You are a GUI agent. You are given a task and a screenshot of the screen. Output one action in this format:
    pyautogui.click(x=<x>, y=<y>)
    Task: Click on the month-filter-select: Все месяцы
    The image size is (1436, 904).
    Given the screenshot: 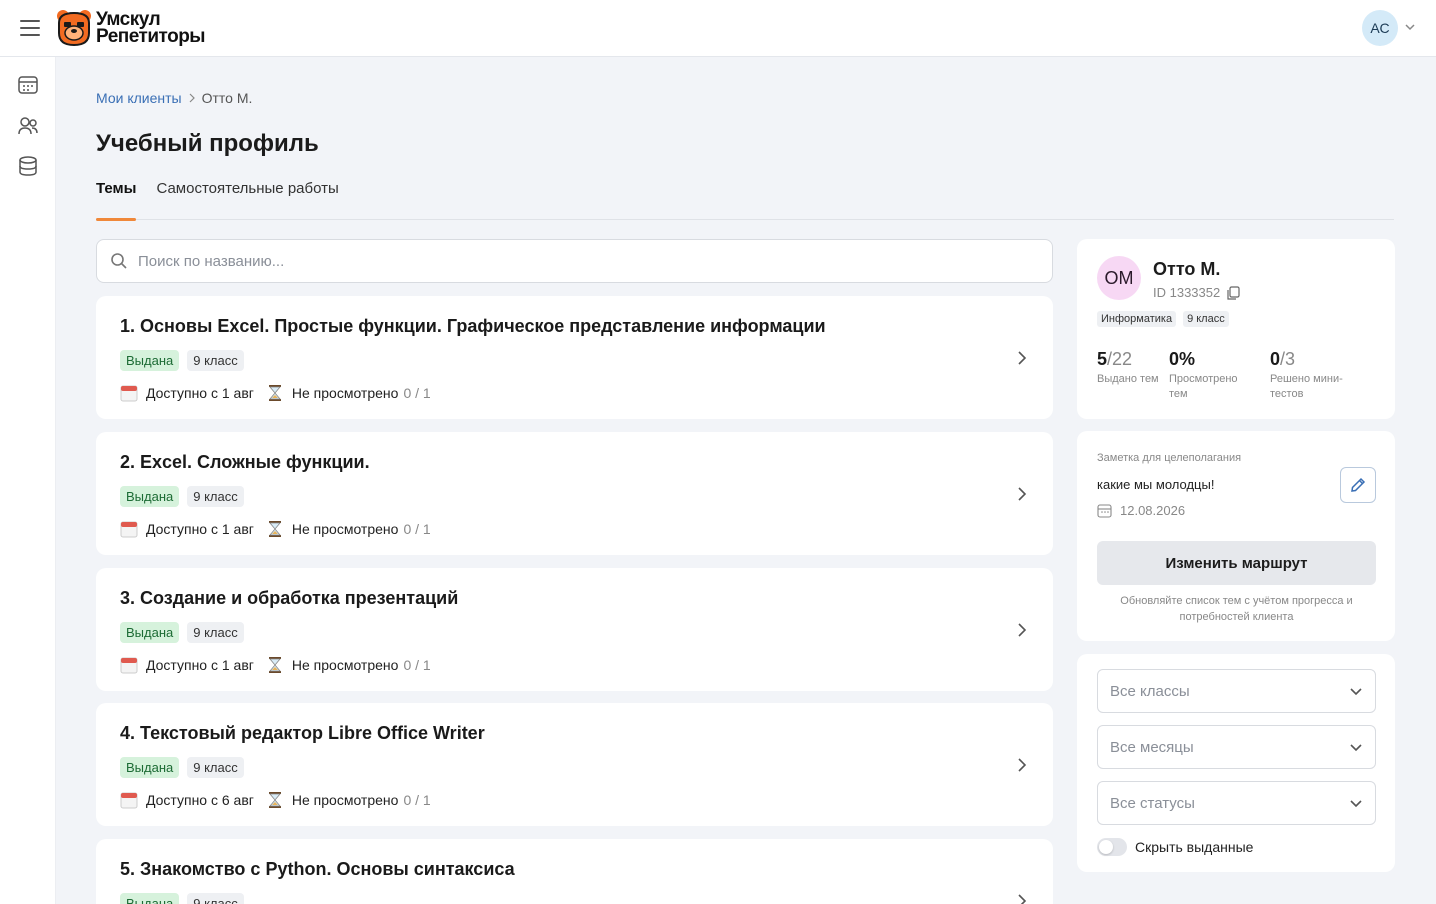 What is the action you would take?
    pyautogui.click(x=1236, y=747)
    